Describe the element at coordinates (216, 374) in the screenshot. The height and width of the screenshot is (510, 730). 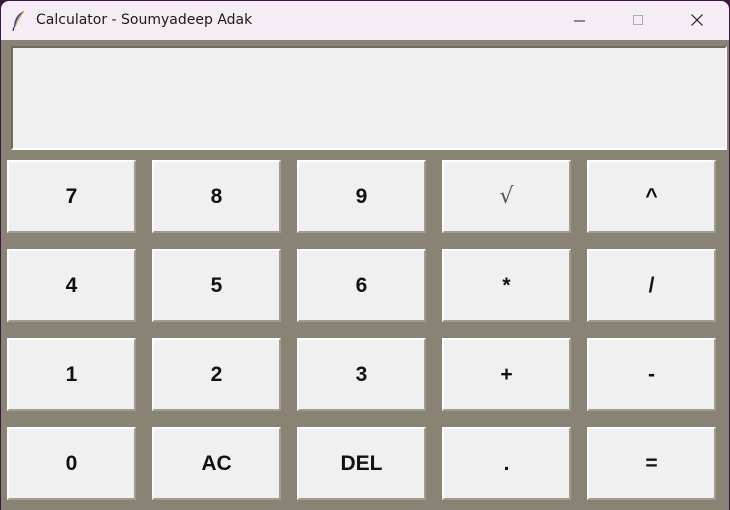
I see `key-2: 2` at that location.